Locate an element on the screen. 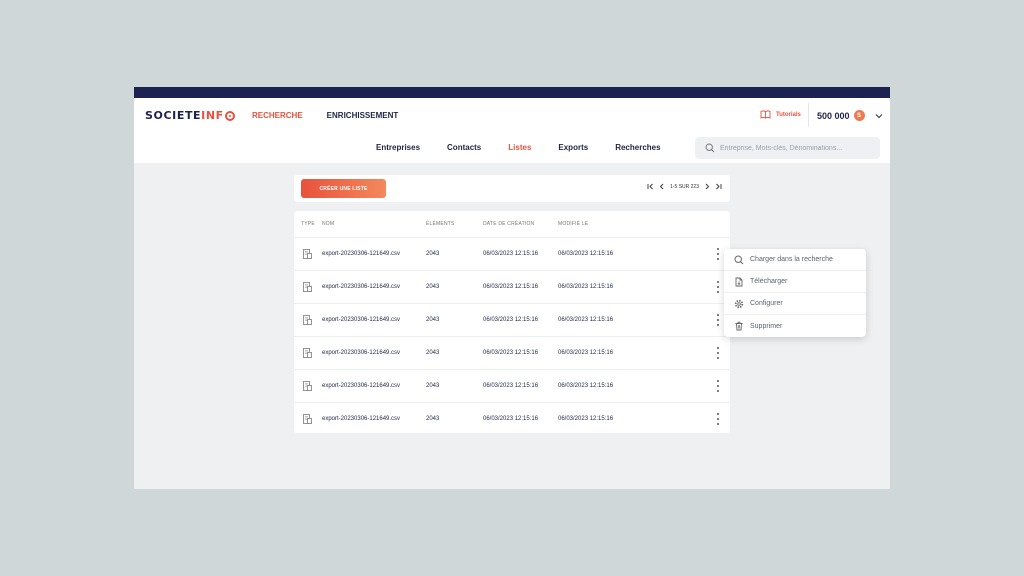 The width and height of the screenshot is (1024, 576). list-toolbar: CRÉER UNE LISTE 1-5 SUR 223 is located at coordinates (512, 188).